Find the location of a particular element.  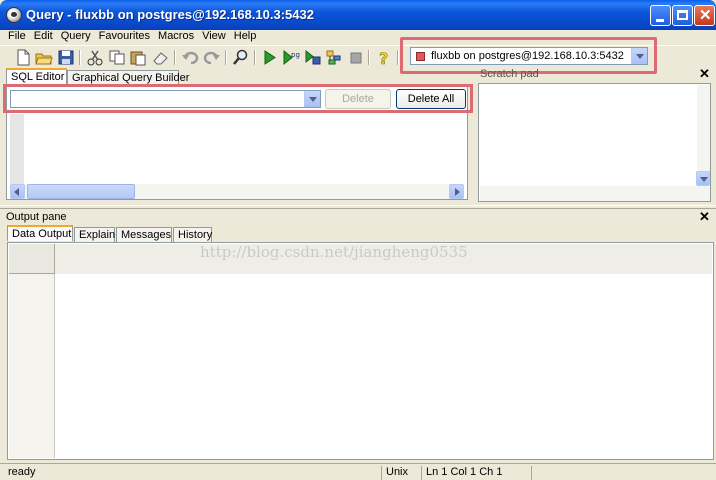

redo-icon is located at coordinates (212, 57).